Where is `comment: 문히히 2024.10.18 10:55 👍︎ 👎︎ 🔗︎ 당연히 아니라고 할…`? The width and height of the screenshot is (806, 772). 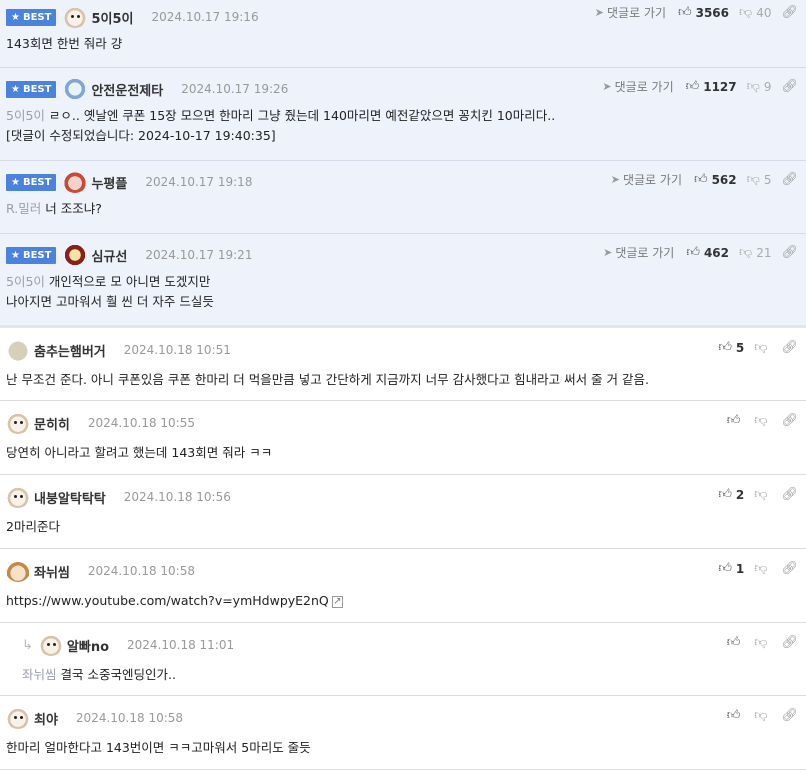 comment: 문히히 2024.10.18 10:55 👍︎ 👎︎ 🔗︎ 당연히 아니라고 할… is located at coordinates (403, 438).